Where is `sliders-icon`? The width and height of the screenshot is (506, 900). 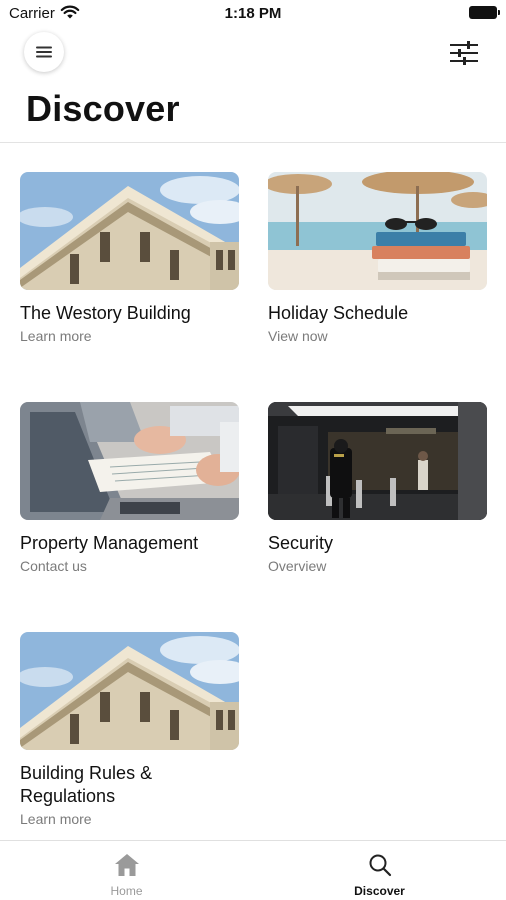 sliders-icon is located at coordinates (464, 53).